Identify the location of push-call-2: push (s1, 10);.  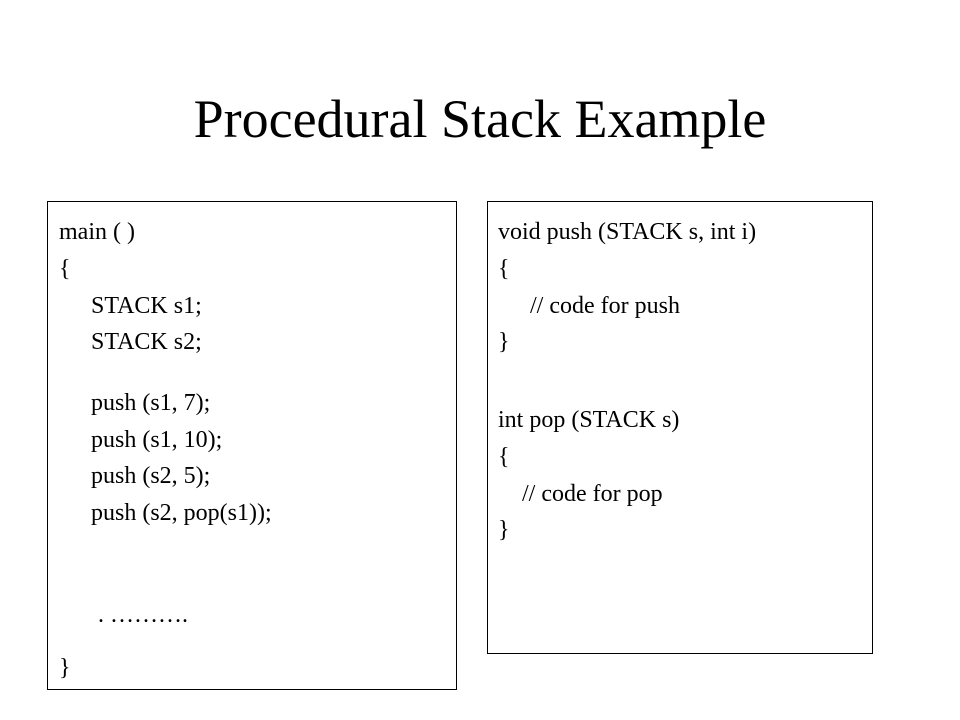
(157, 440).